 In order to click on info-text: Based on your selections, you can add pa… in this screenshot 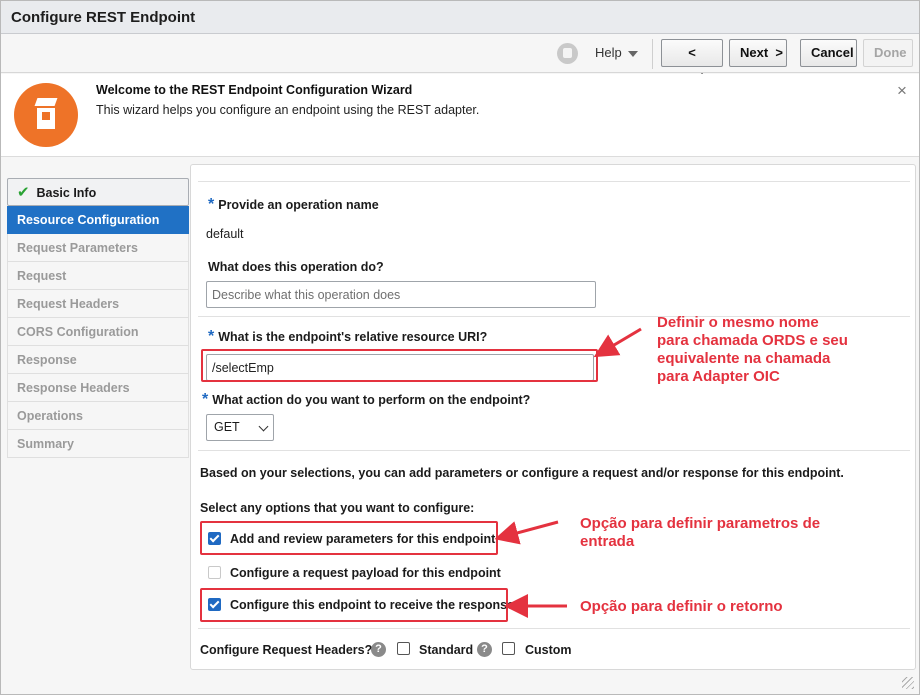, I will do `click(522, 473)`.